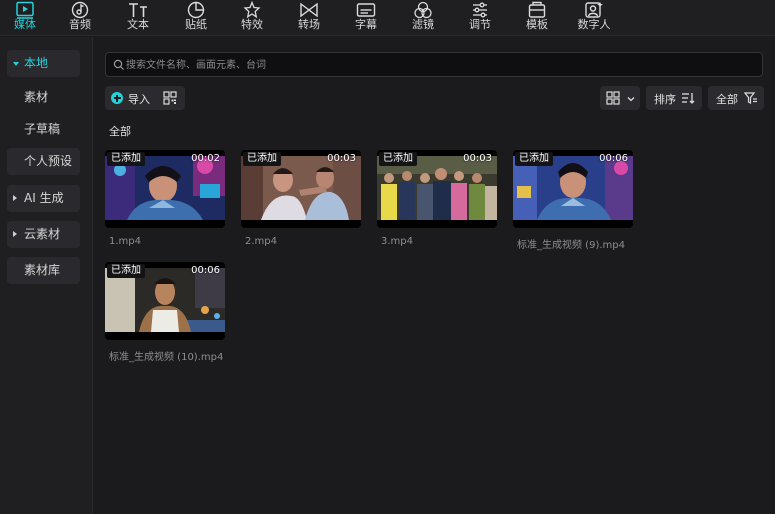 The height and width of the screenshot is (514, 775). I want to click on tool-label: 字幕, so click(366, 24).